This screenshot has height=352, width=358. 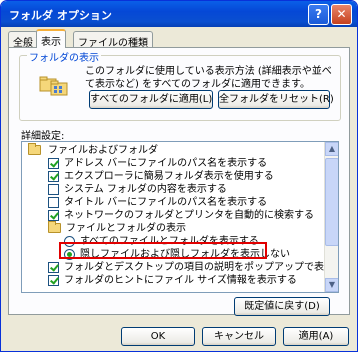 I want to click on apply-to-all-folders-button: すべてのフォルダに適用(L), so click(x=151, y=99).